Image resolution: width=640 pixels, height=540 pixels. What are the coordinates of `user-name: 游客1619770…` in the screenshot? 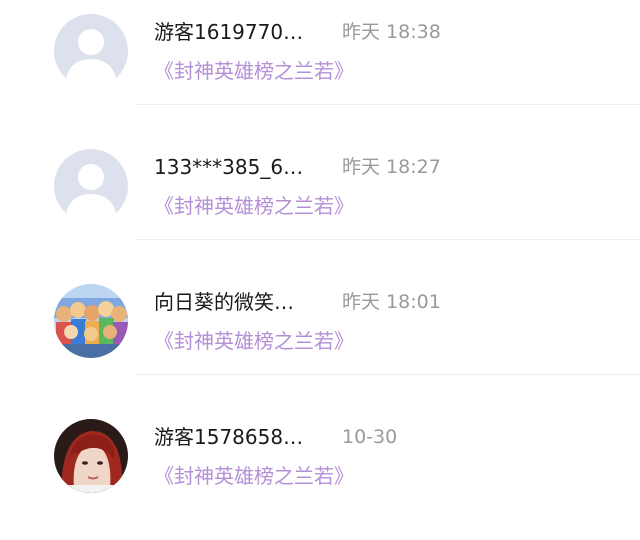 It's located at (228, 32).